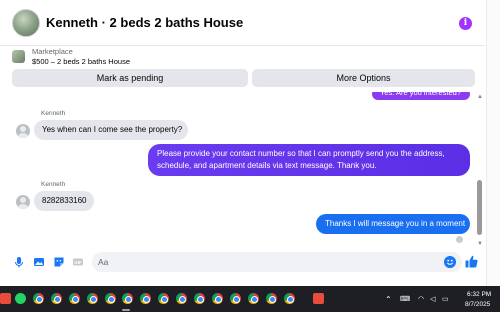 The width and height of the screenshot is (500, 312). I want to click on photo-icon, so click(39, 262).